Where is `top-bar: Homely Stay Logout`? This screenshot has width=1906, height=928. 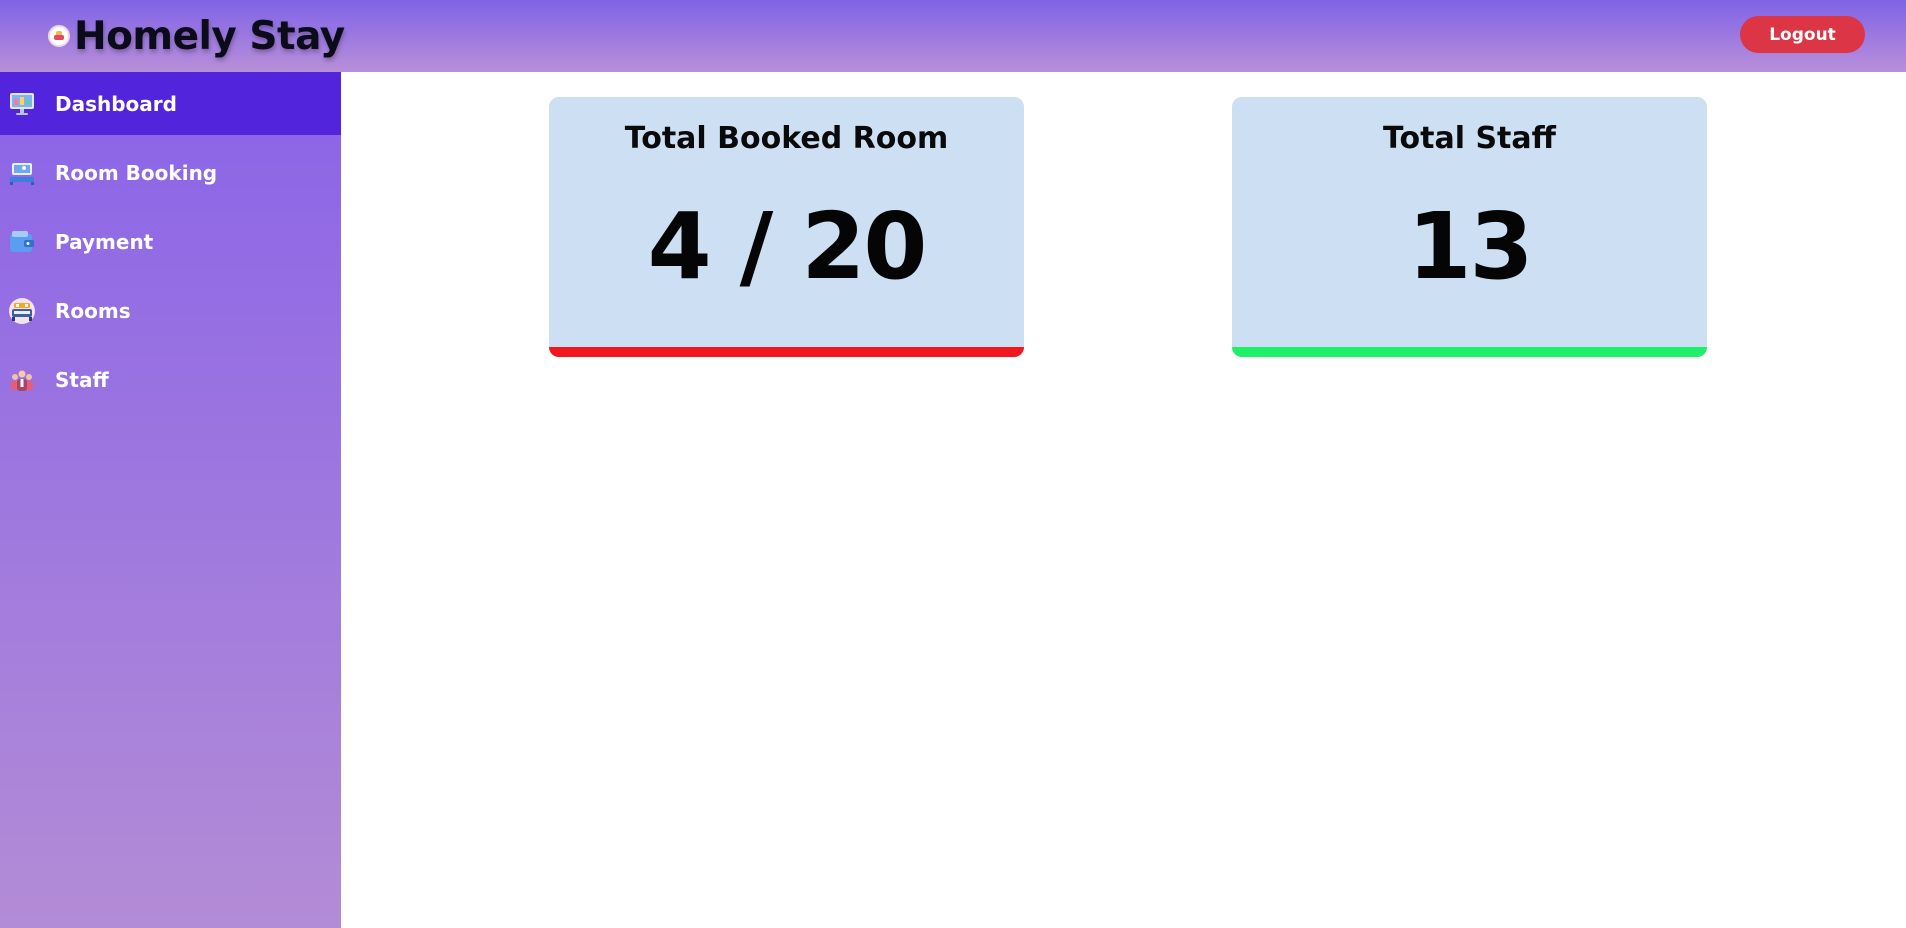 top-bar: Homely Stay Logout is located at coordinates (953, 36).